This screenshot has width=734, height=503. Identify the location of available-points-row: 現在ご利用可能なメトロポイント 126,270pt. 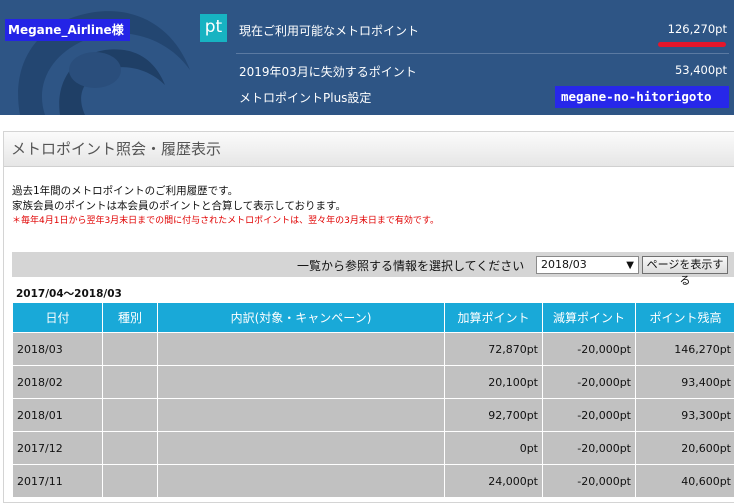
(482, 38).